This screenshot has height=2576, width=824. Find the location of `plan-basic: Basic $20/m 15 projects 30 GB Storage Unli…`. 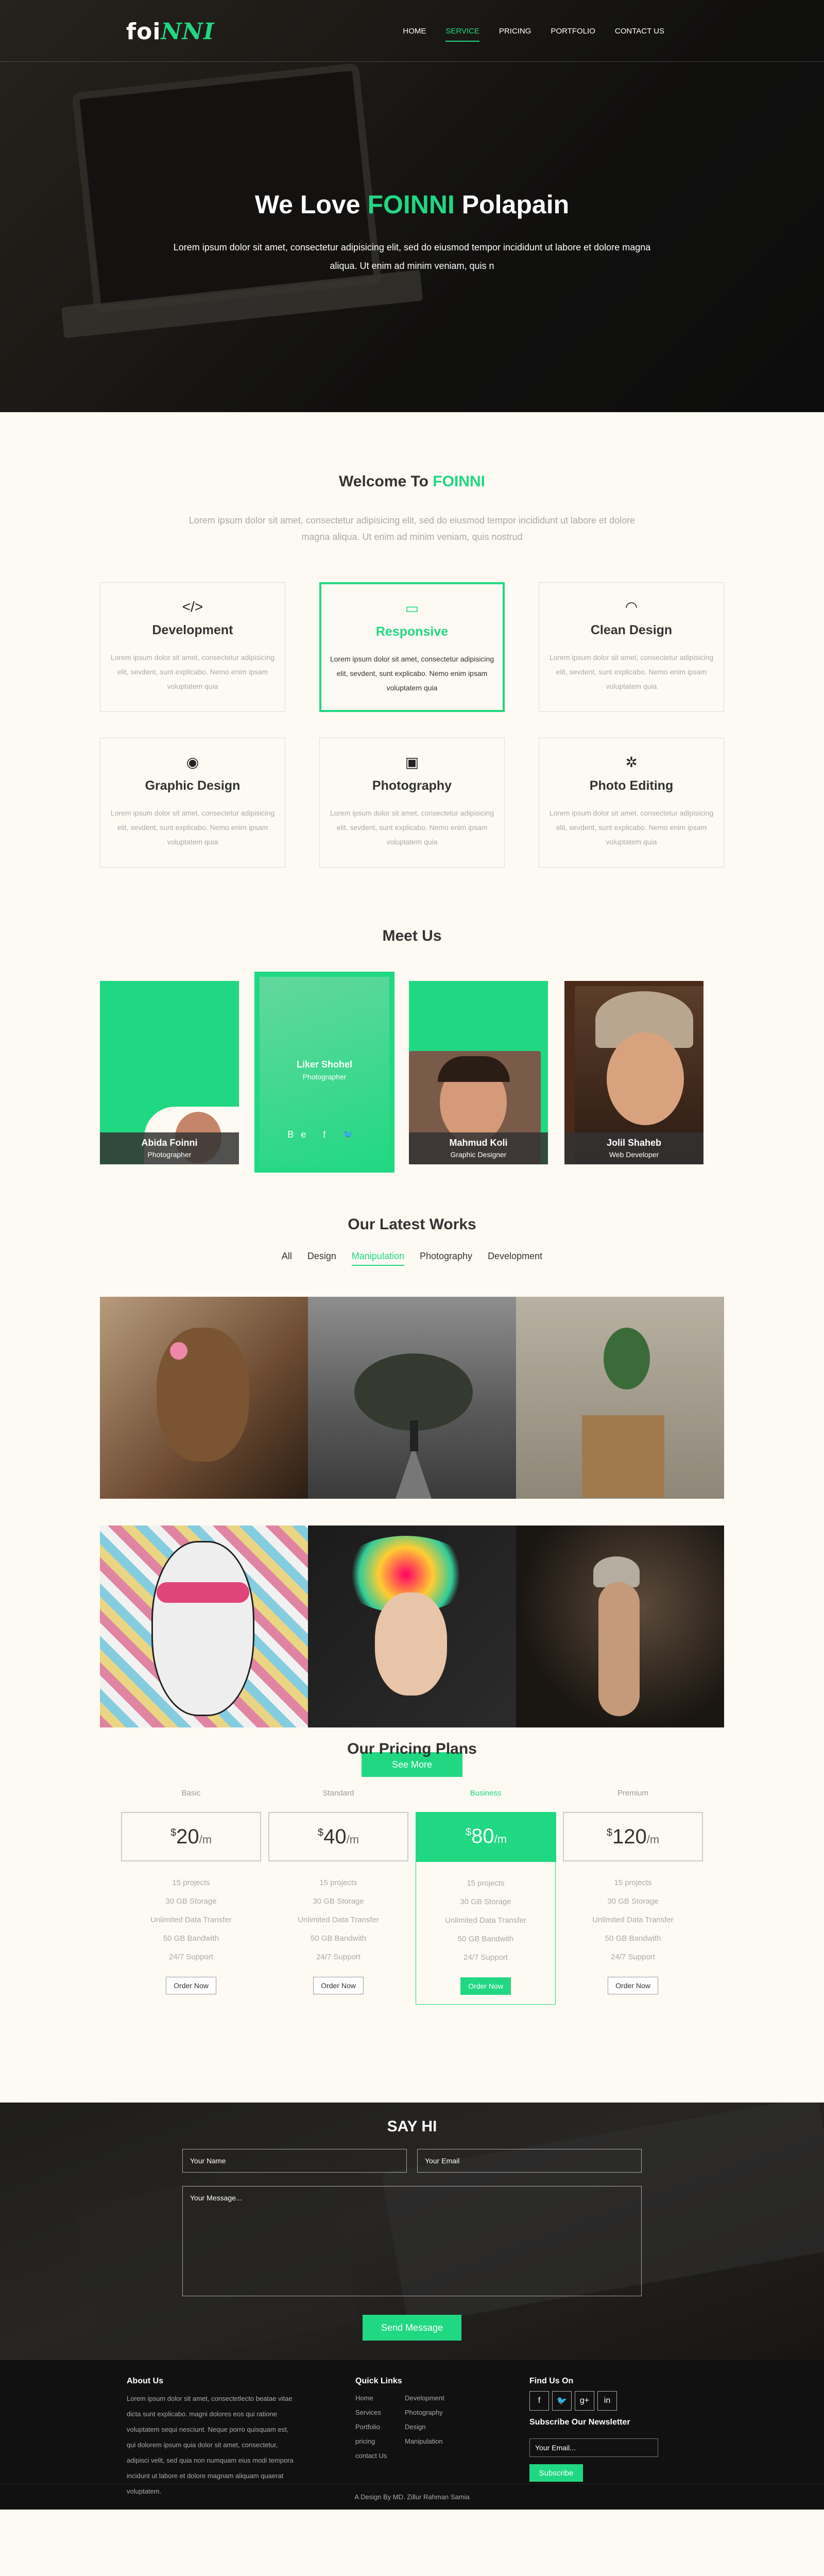

plan-basic: Basic $20/m 15 projects 30 GB Storage Unli… is located at coordinates (191, 1897).